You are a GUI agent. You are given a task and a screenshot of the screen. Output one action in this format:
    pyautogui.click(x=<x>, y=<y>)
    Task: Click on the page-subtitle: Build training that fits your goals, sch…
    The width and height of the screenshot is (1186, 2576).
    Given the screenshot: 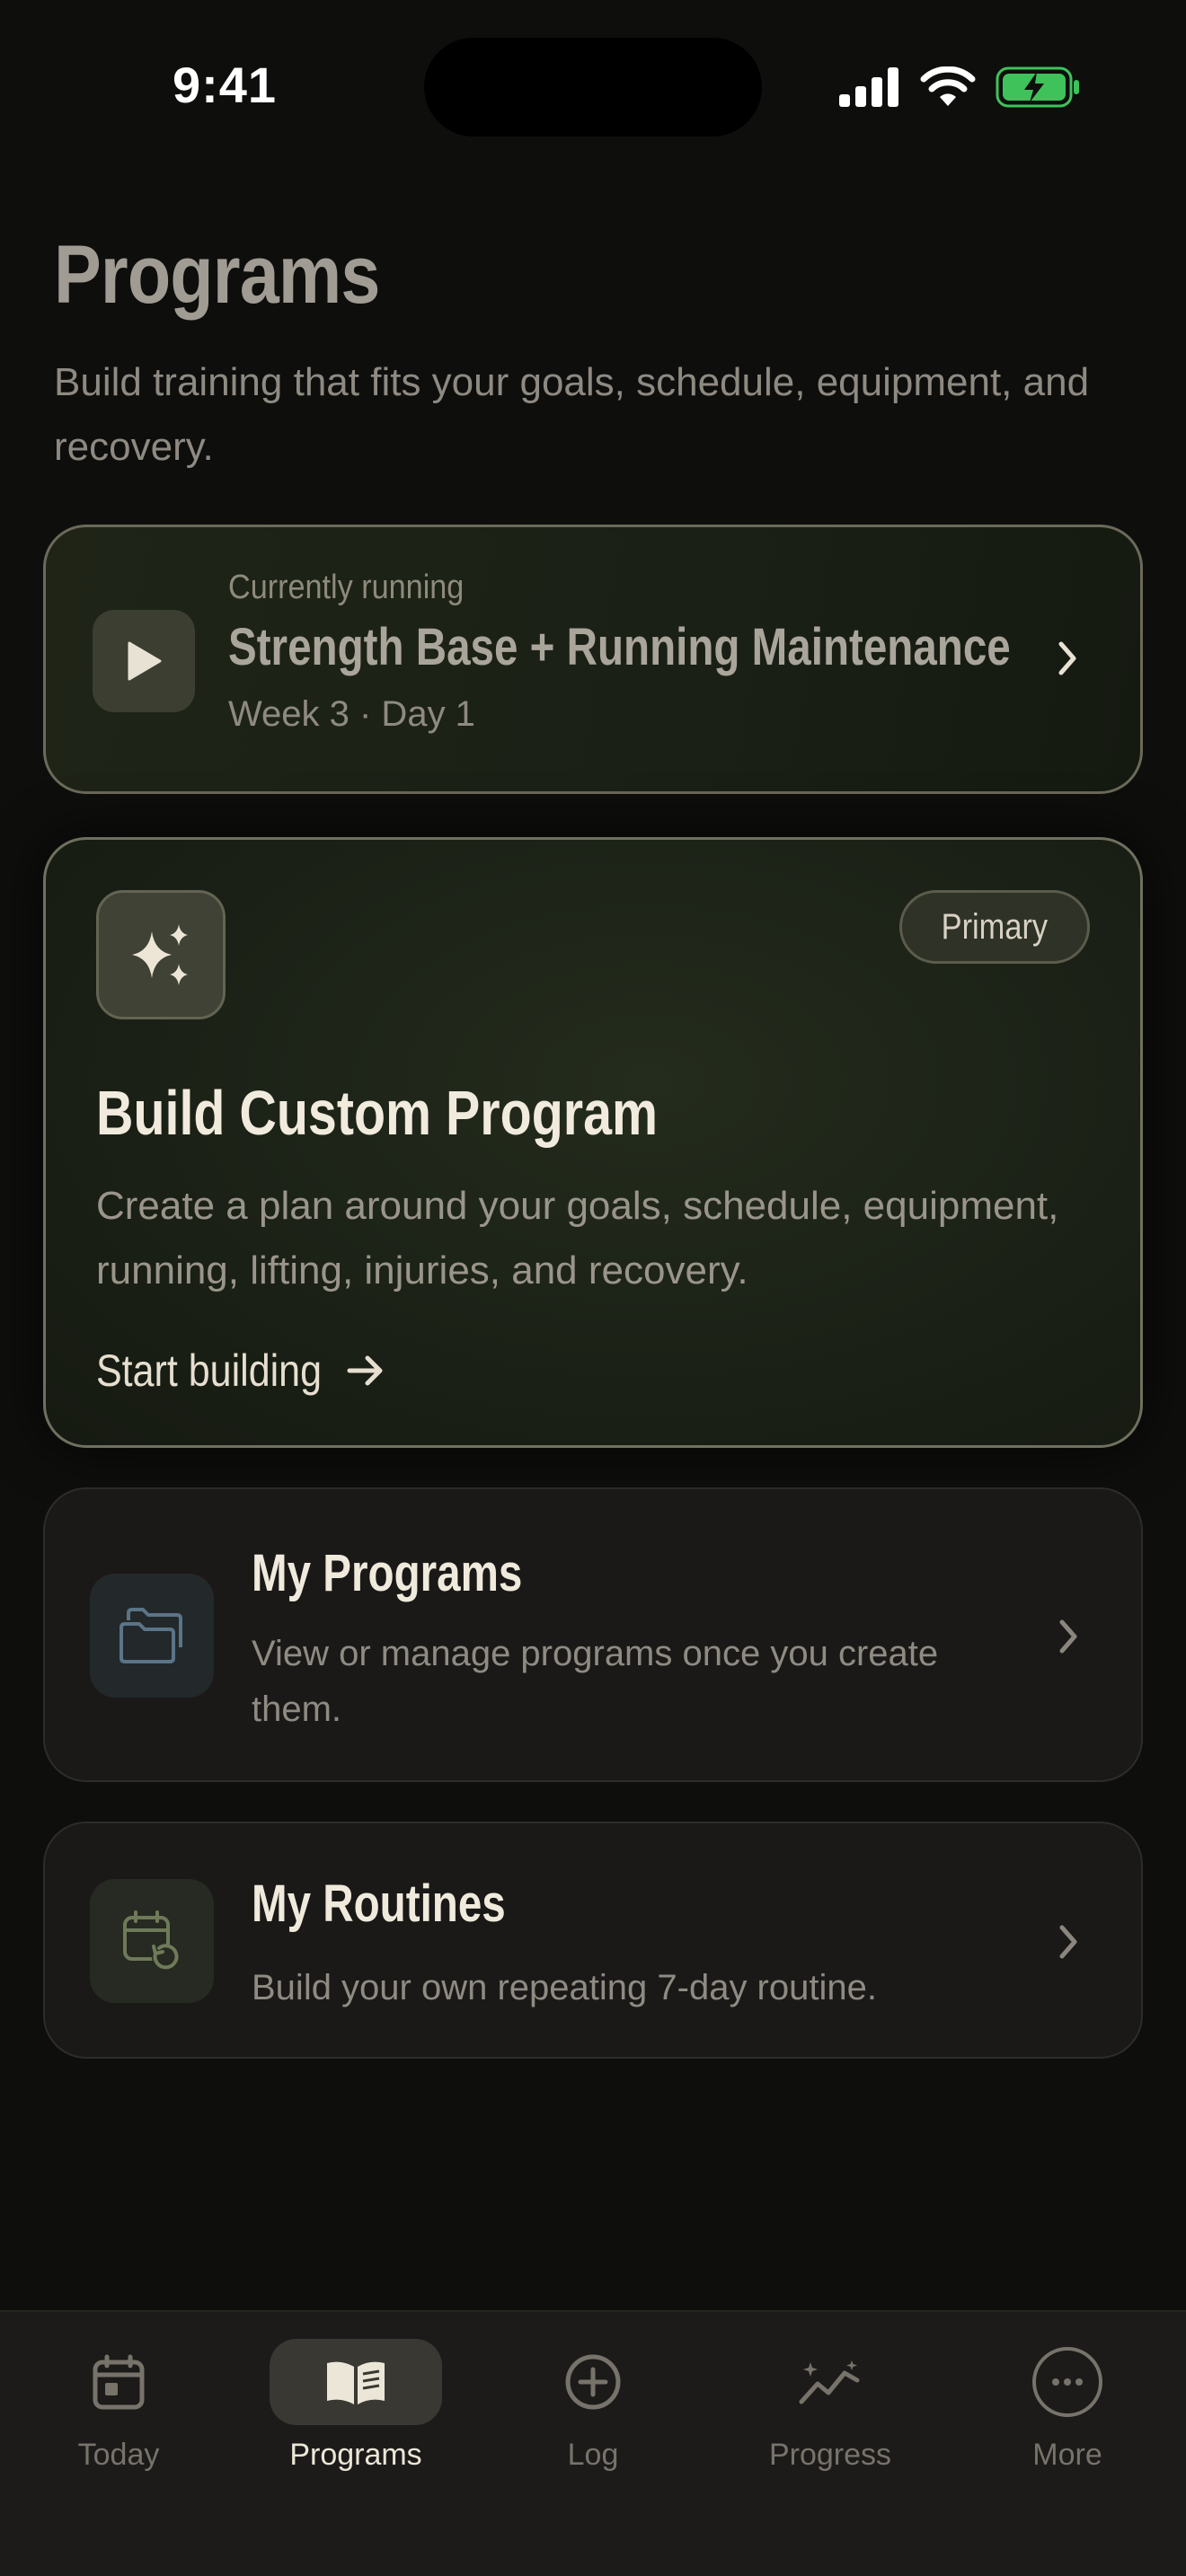 What is the action you would take?
    pyautogui.click(x=572, y=414)
    